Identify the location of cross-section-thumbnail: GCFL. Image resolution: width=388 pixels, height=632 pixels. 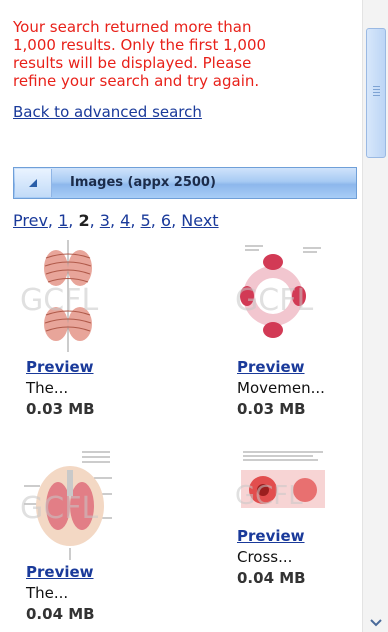
(283, 485).